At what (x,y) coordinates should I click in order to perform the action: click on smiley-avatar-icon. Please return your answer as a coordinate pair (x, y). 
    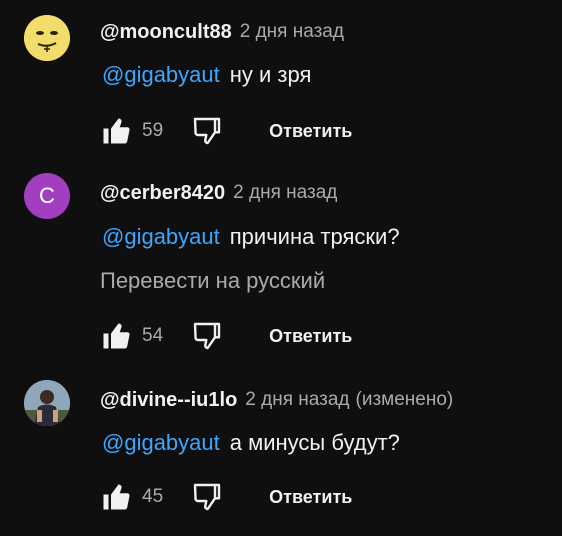
    Looking at the image, I should click on (47, 38).